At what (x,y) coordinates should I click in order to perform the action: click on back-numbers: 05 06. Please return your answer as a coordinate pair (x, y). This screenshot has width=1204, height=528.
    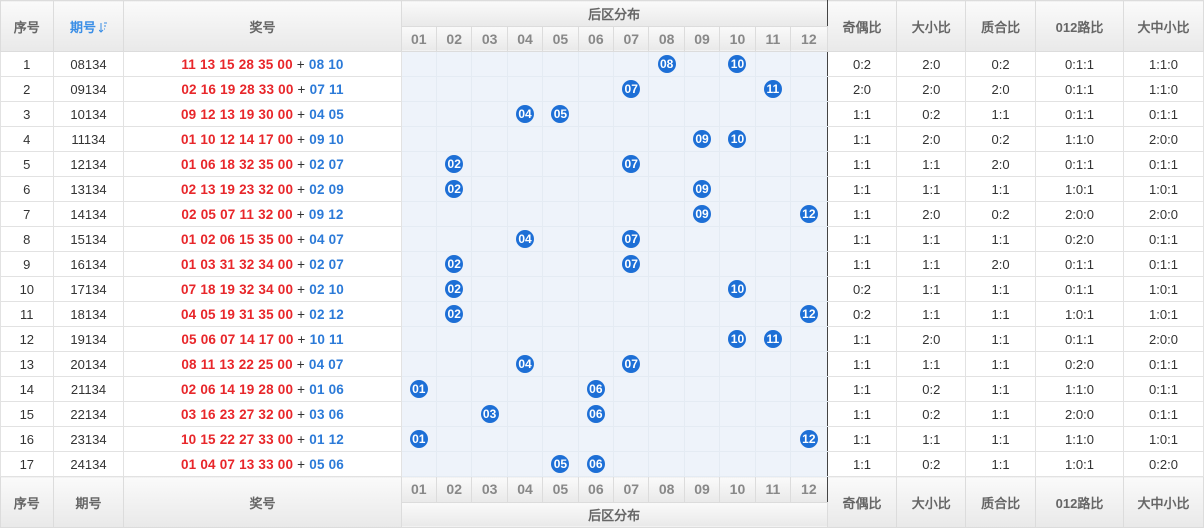
    Looking at the image, I should click on (327, 464).